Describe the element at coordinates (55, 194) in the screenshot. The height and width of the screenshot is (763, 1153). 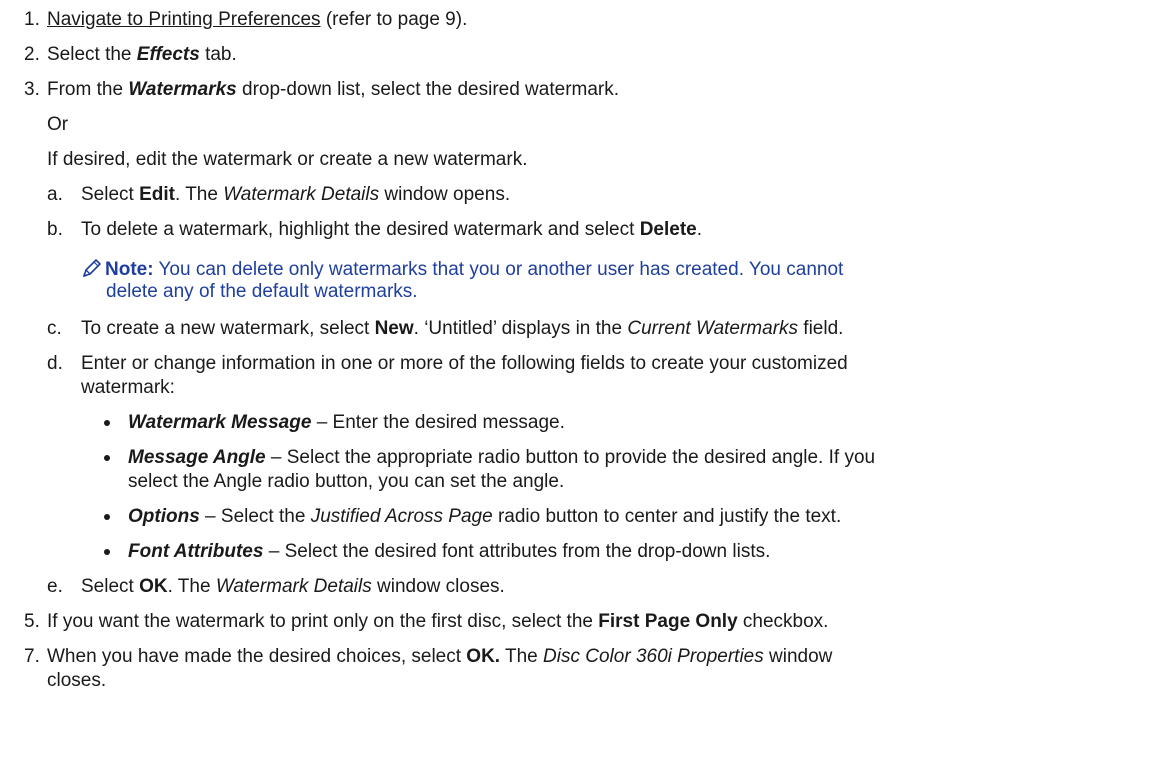
I see `substep-letter: a.` at that location.